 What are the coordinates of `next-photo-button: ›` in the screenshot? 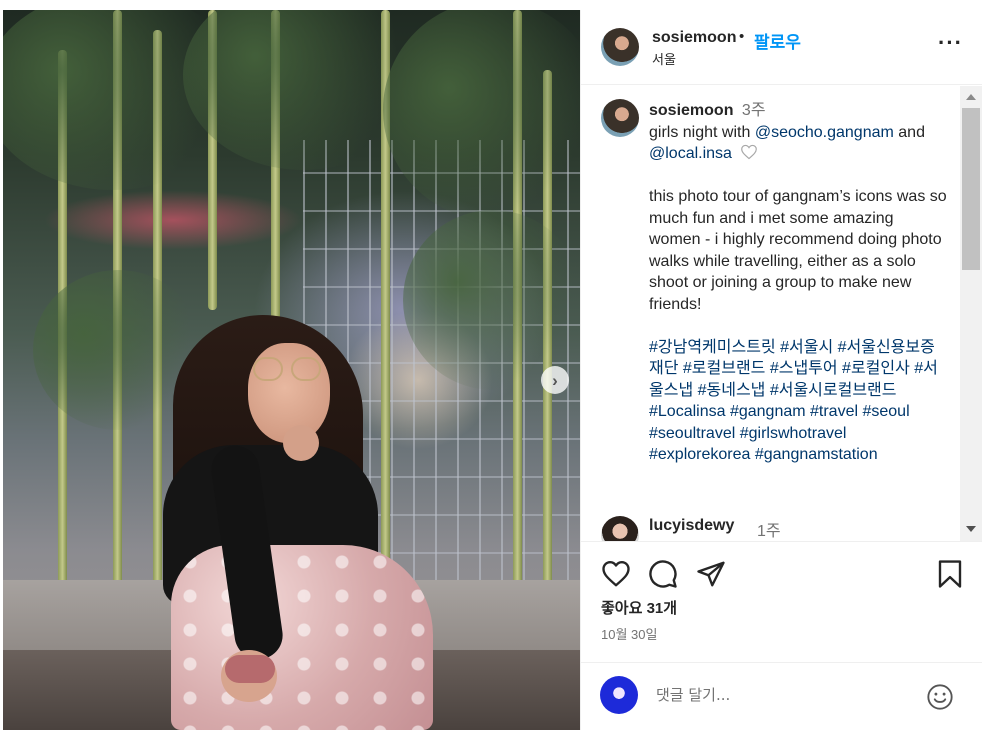 It's located at (555, 380).